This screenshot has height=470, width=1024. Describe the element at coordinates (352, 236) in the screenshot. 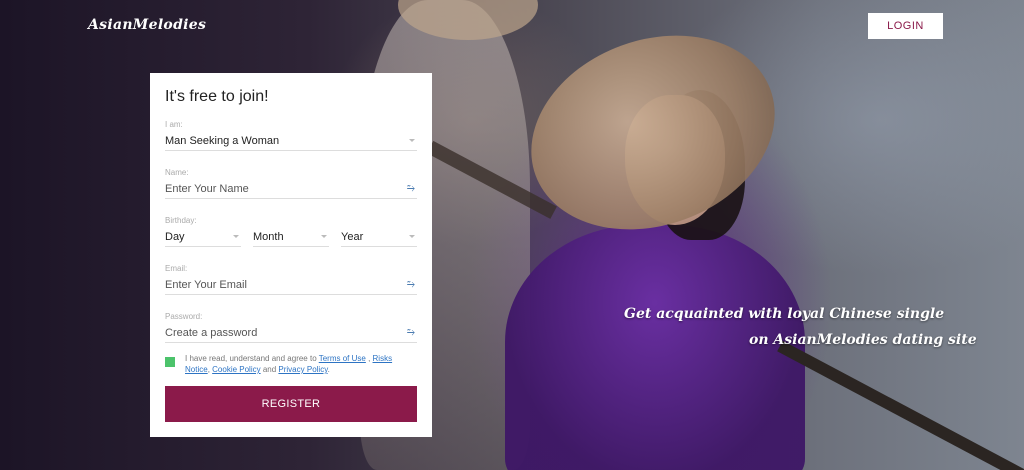

I see `birthday-year-value: Year` at that location.